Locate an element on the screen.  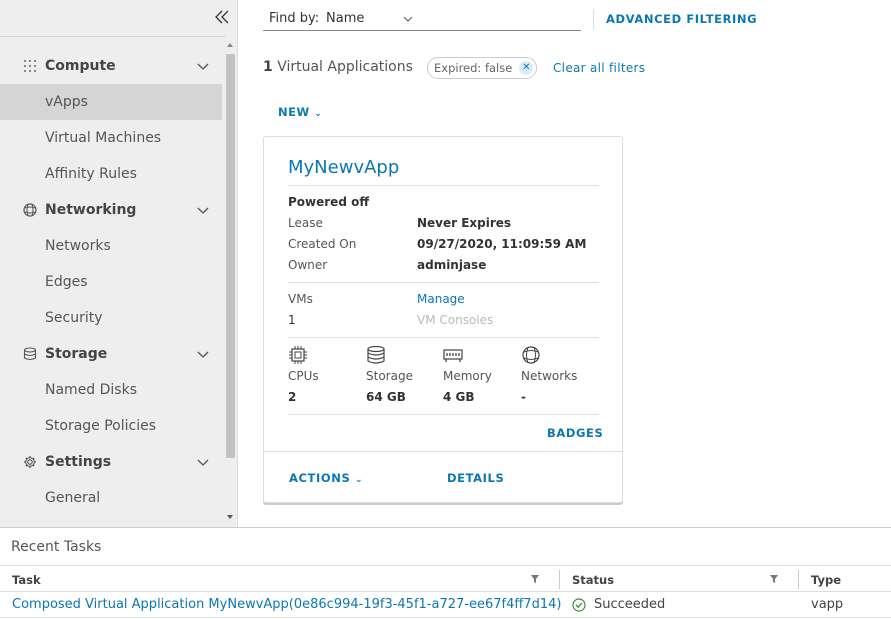
sidebar-item-label: Security is located at coordinates (74, 318).